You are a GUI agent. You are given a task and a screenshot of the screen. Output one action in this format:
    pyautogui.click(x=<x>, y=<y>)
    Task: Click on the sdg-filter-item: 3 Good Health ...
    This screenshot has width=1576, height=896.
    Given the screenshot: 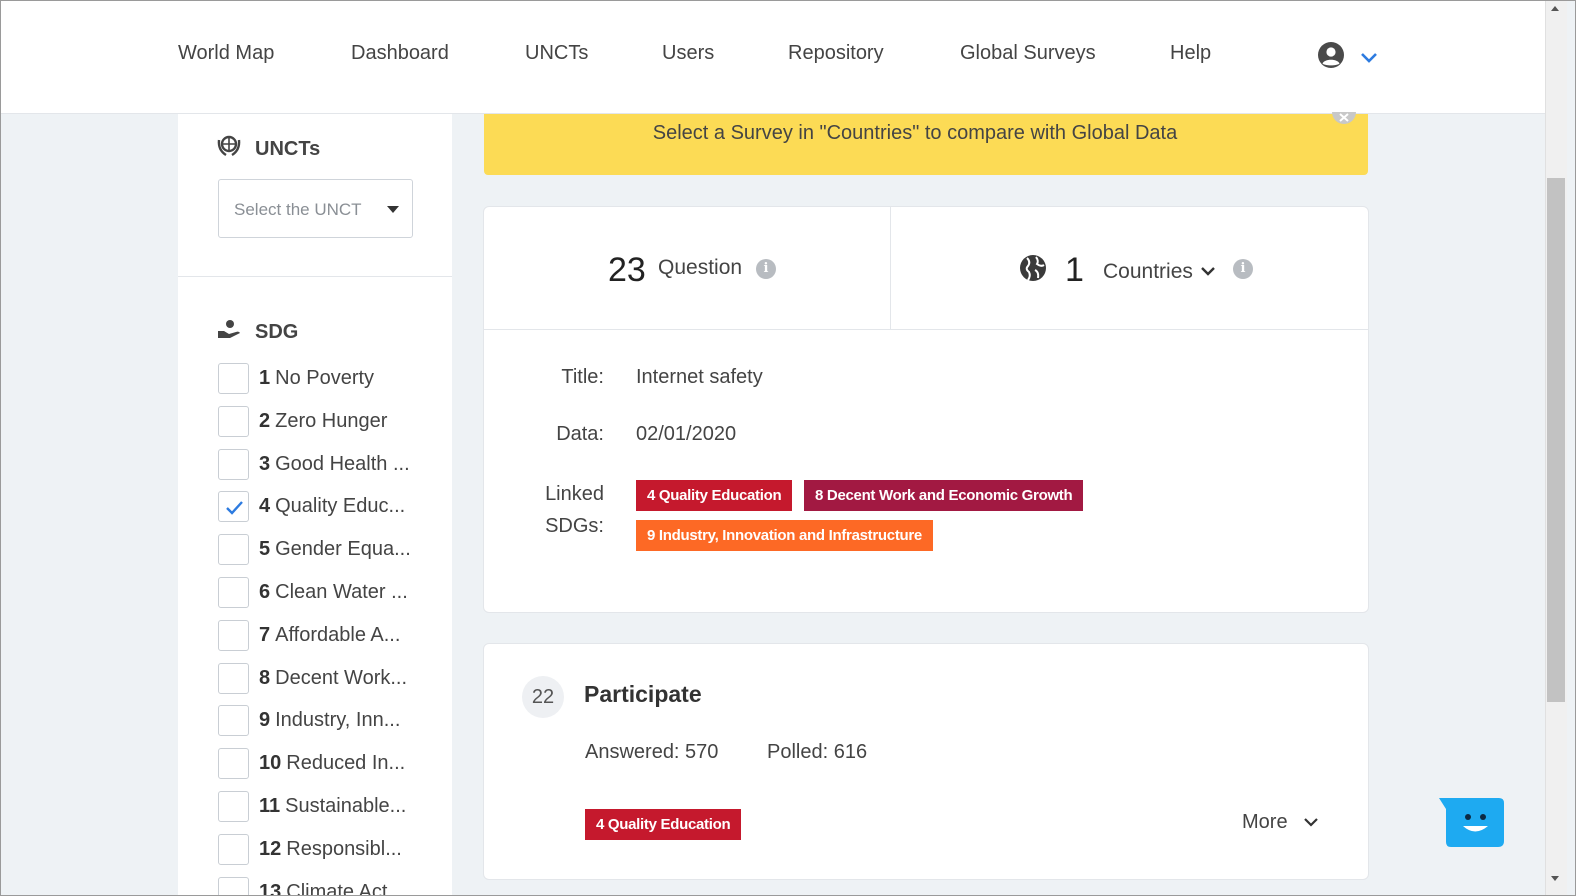 What is the action you would take?
    pyautogui.click(x=333, y=465)
    